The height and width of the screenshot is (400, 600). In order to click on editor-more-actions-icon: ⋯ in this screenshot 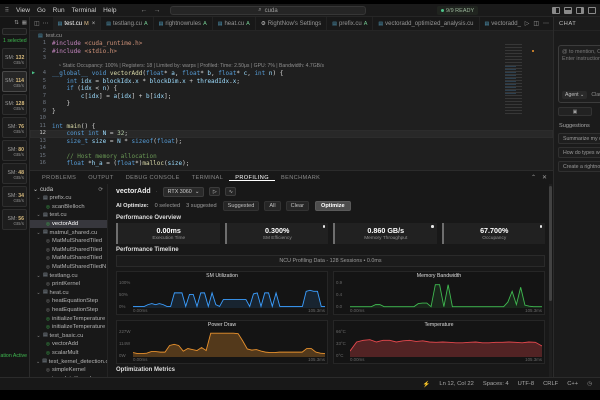, I will do `click(546, 23)`.